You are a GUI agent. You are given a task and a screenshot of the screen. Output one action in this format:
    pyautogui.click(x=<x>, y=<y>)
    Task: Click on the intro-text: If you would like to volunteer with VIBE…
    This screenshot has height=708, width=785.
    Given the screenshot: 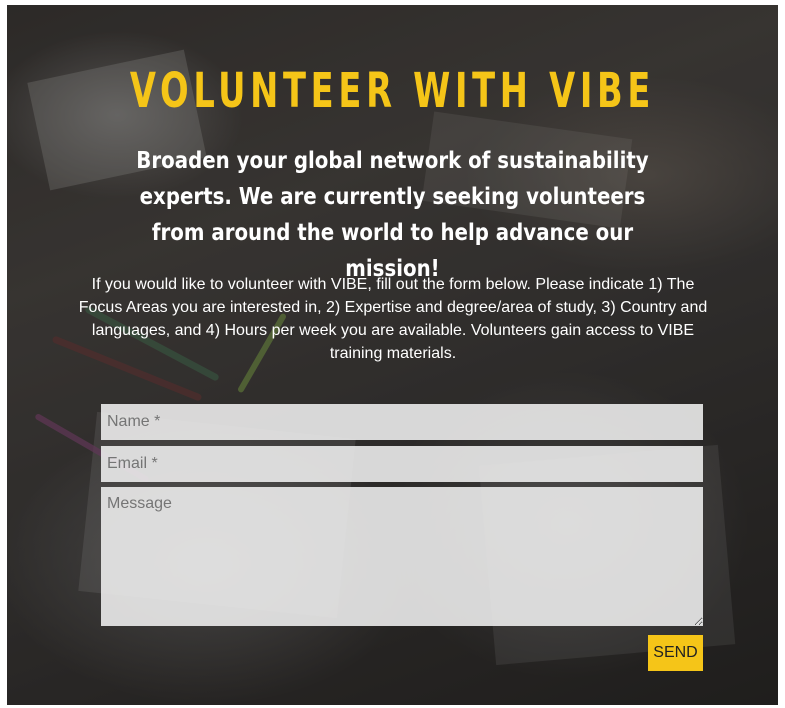 What is the action you would take?
    pyautogui.click(x=393, y=319)
    